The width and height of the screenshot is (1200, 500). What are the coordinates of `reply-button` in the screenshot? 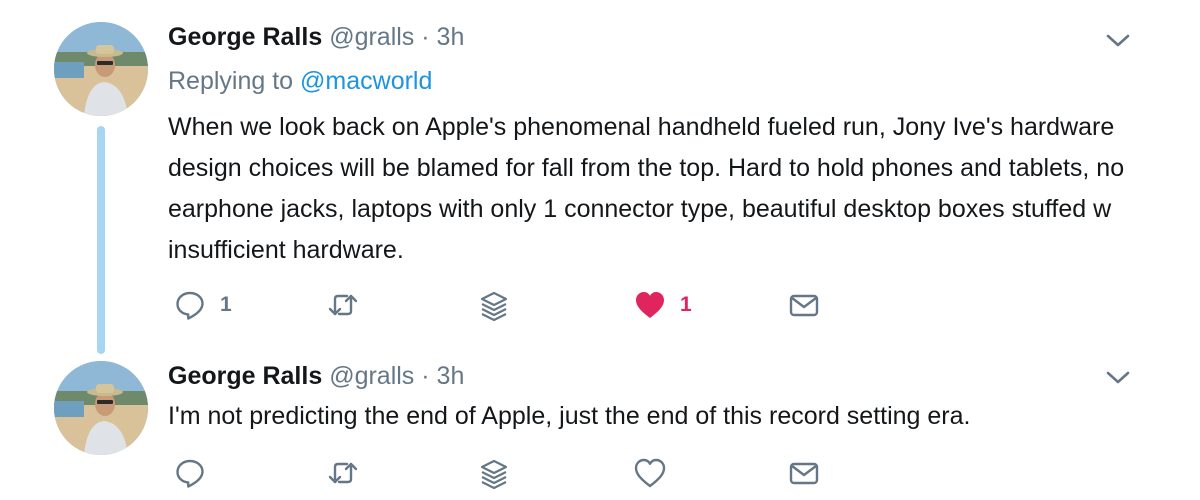 It's located at (197, 473).